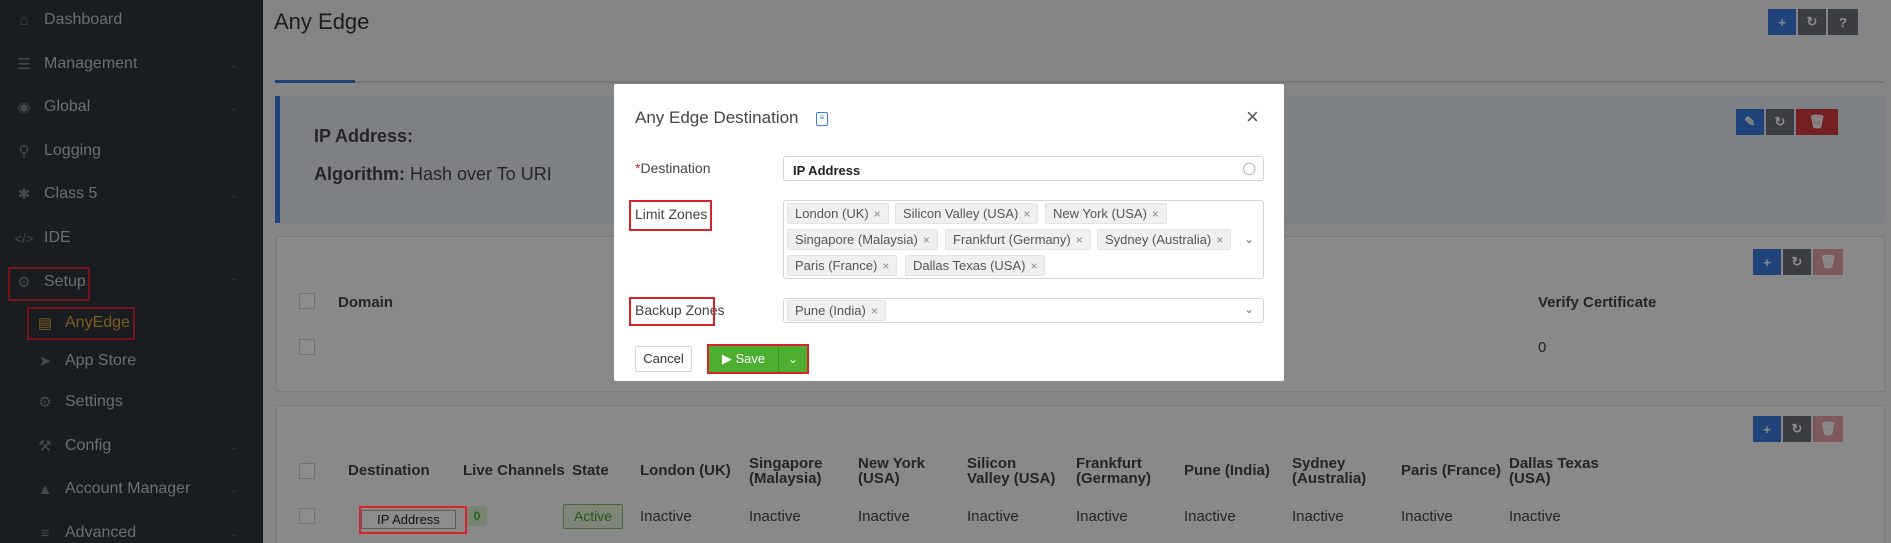 The height and width of the screenshot is (543, 1891). Describe the element at coordinates (1106, 213) in the screenshot. I see `zone-tag: New York (USA) ×` at that location.